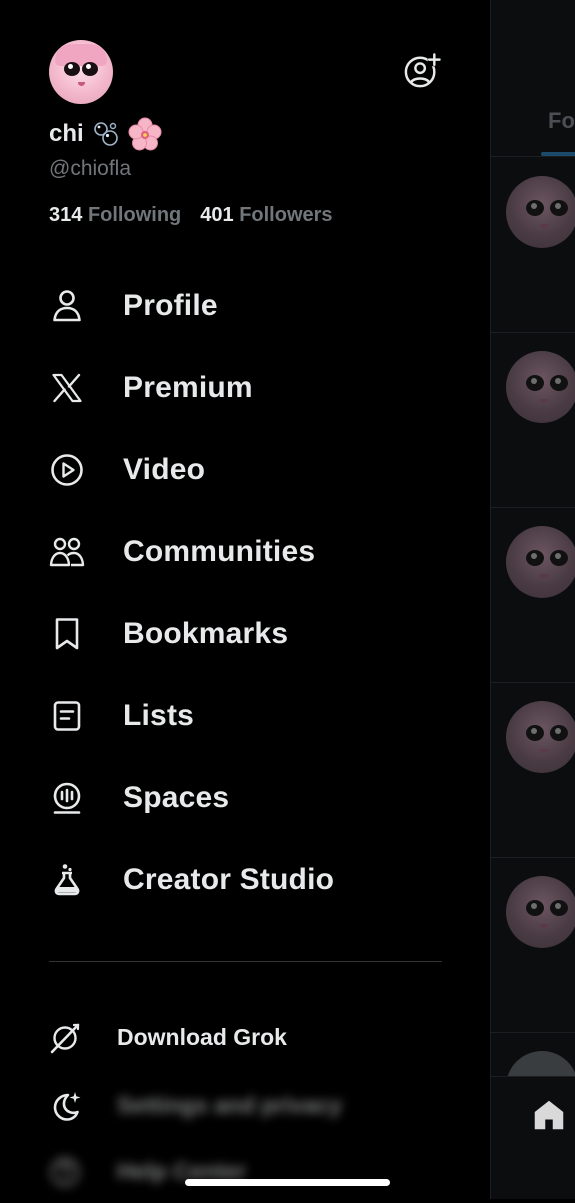 The image size is (575, 1203). I want to click on list-icon, so click(67, 716).